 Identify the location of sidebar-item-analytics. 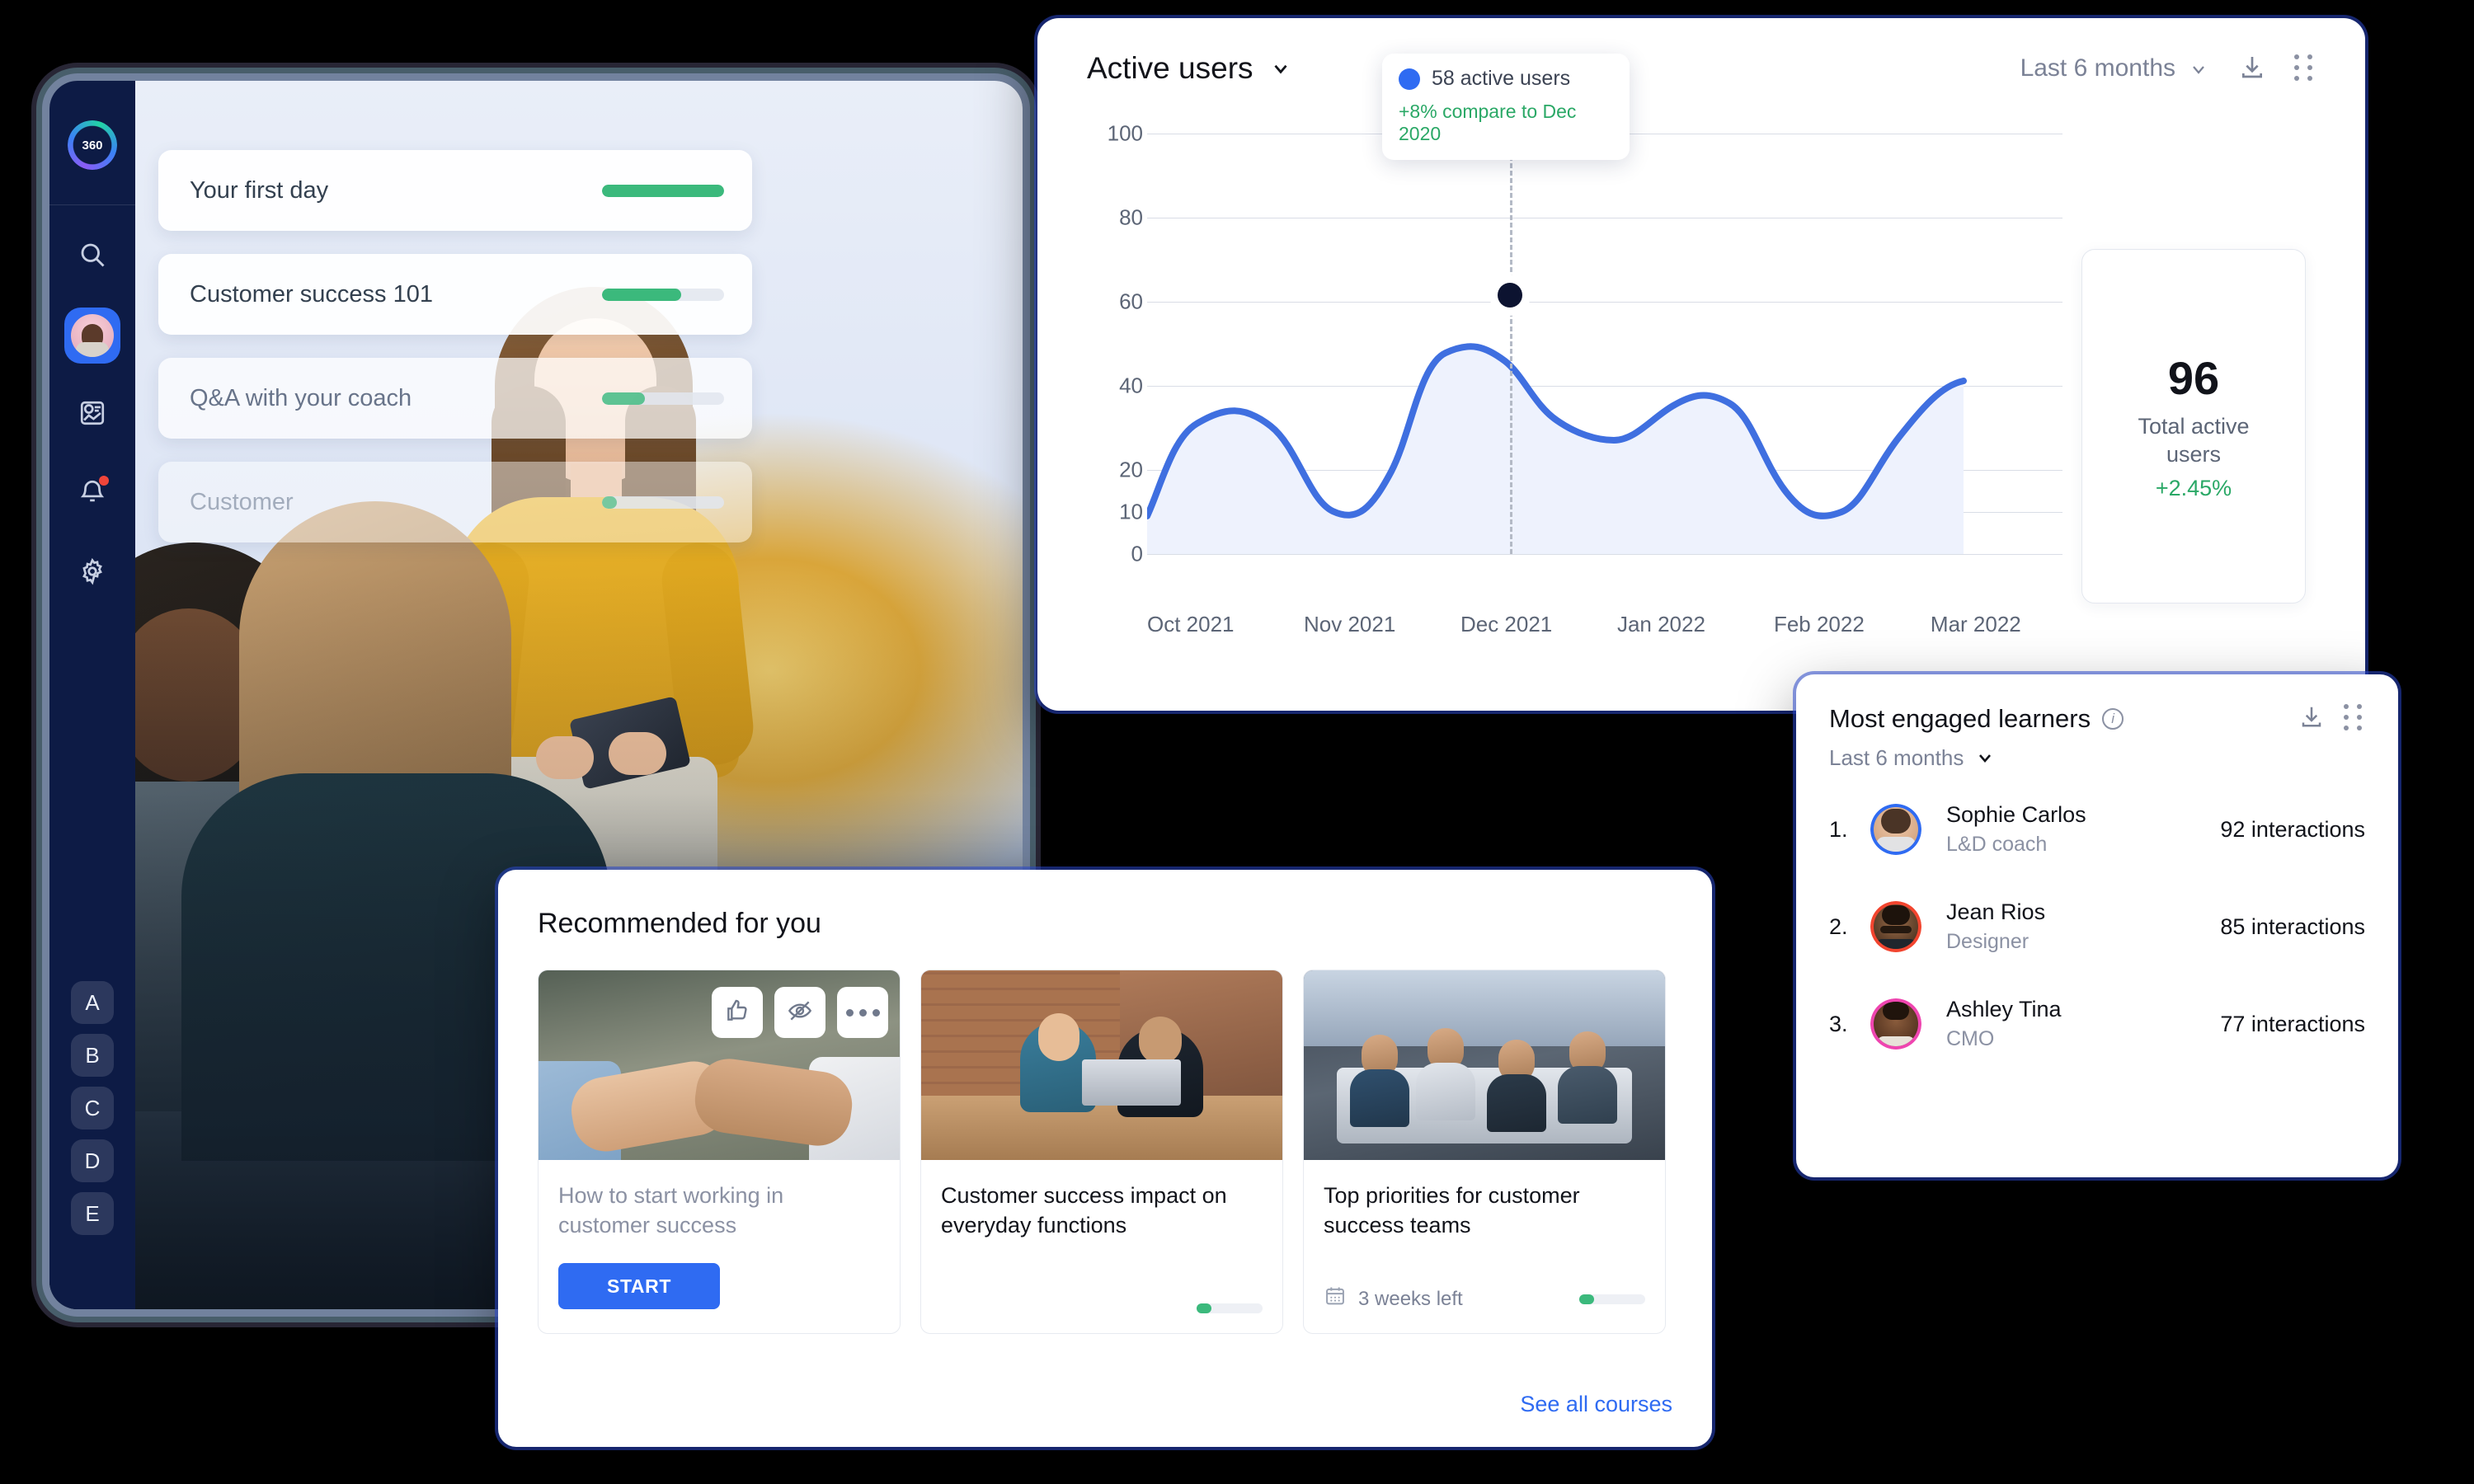
(92, 415).